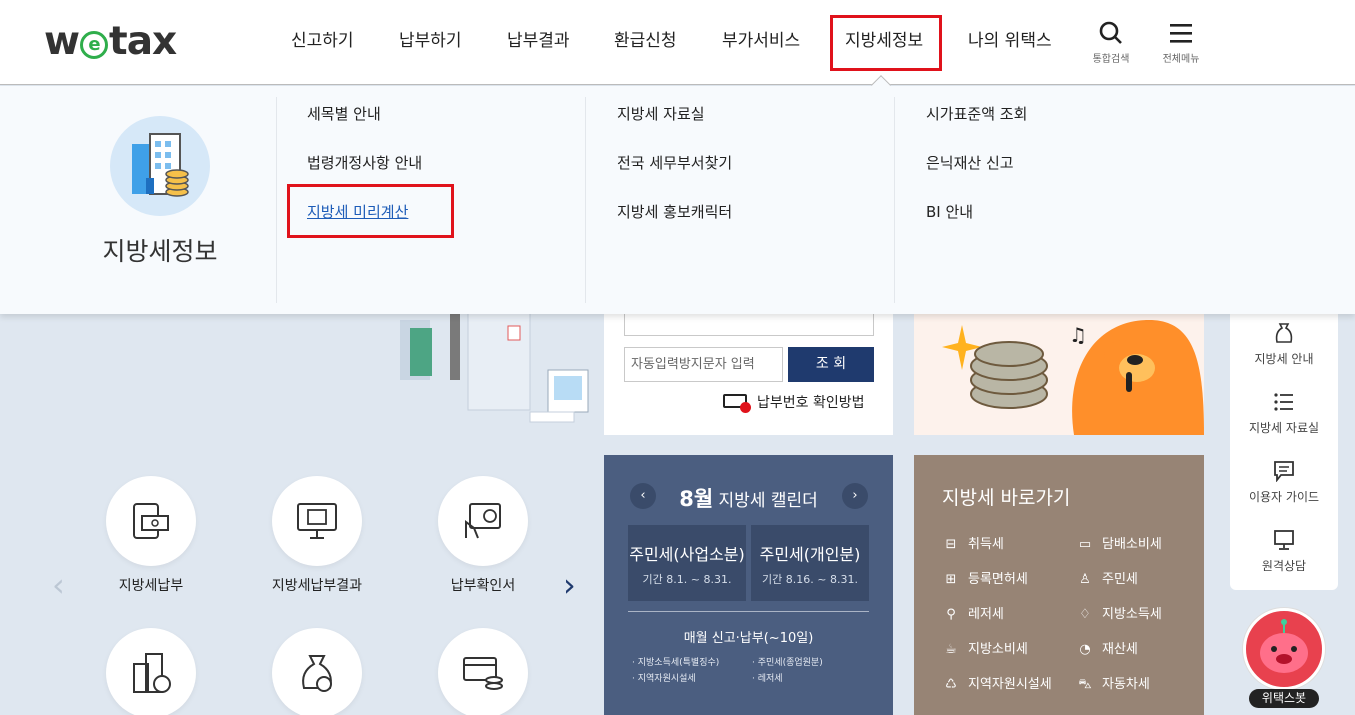 The width and height of the screenshot is (1355, 715). I want to click on service-label: 지방세납부결과, so click(317, 586).